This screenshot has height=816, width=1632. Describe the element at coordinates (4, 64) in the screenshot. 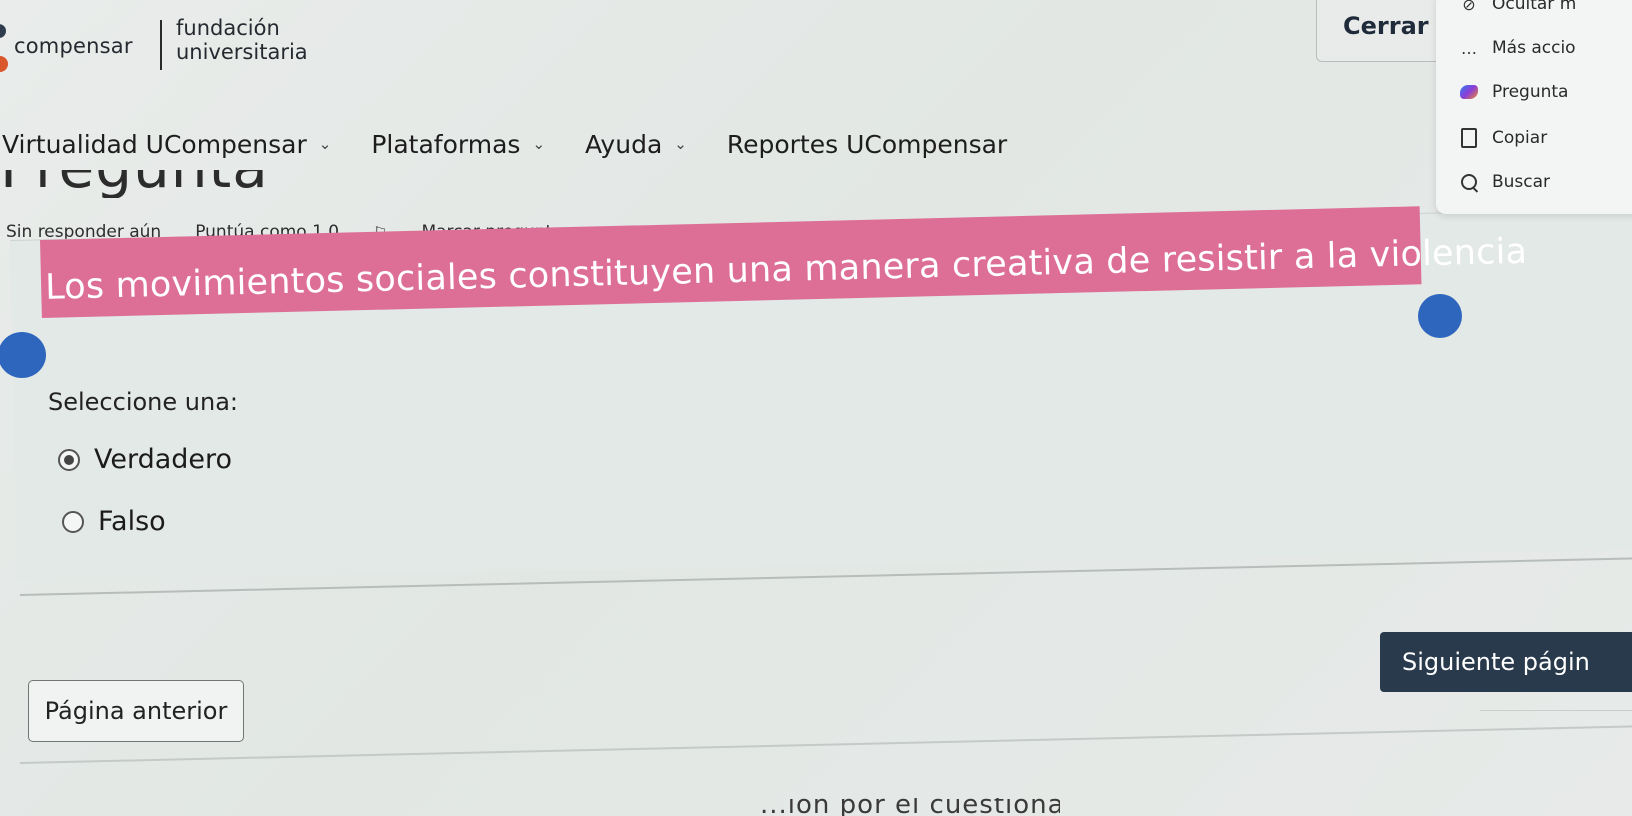

I see `logo-dot-orange` at that location.